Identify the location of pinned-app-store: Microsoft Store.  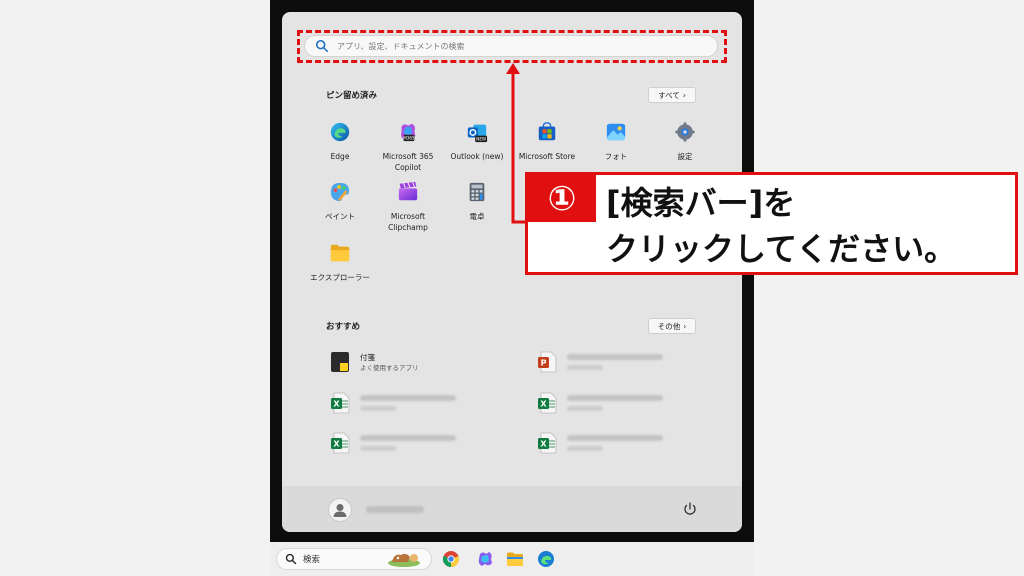
(547, 141).